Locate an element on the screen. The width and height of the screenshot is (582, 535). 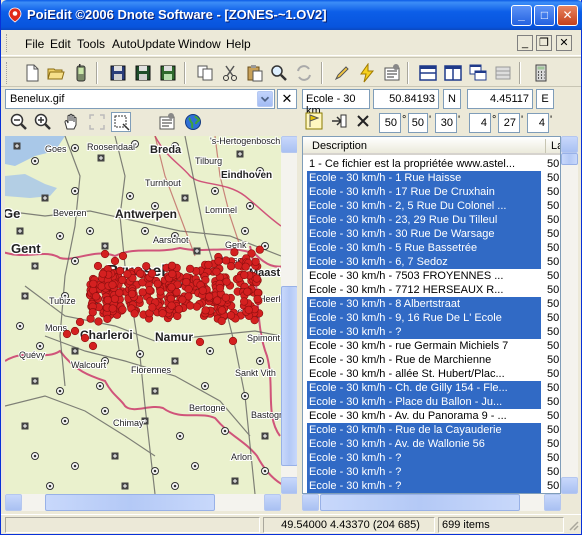
flag-icon is located at coordinates (314, 121).